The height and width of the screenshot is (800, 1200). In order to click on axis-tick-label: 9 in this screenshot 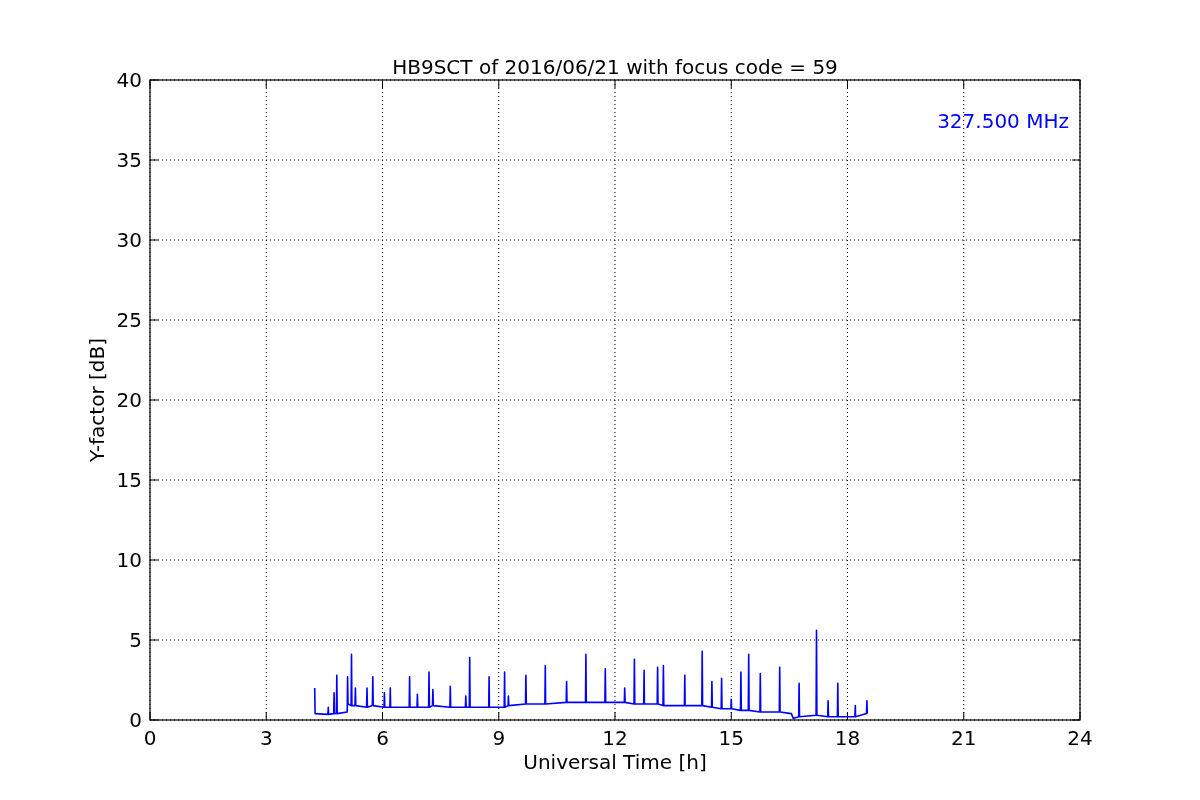, I will do `click(499, 738)`.